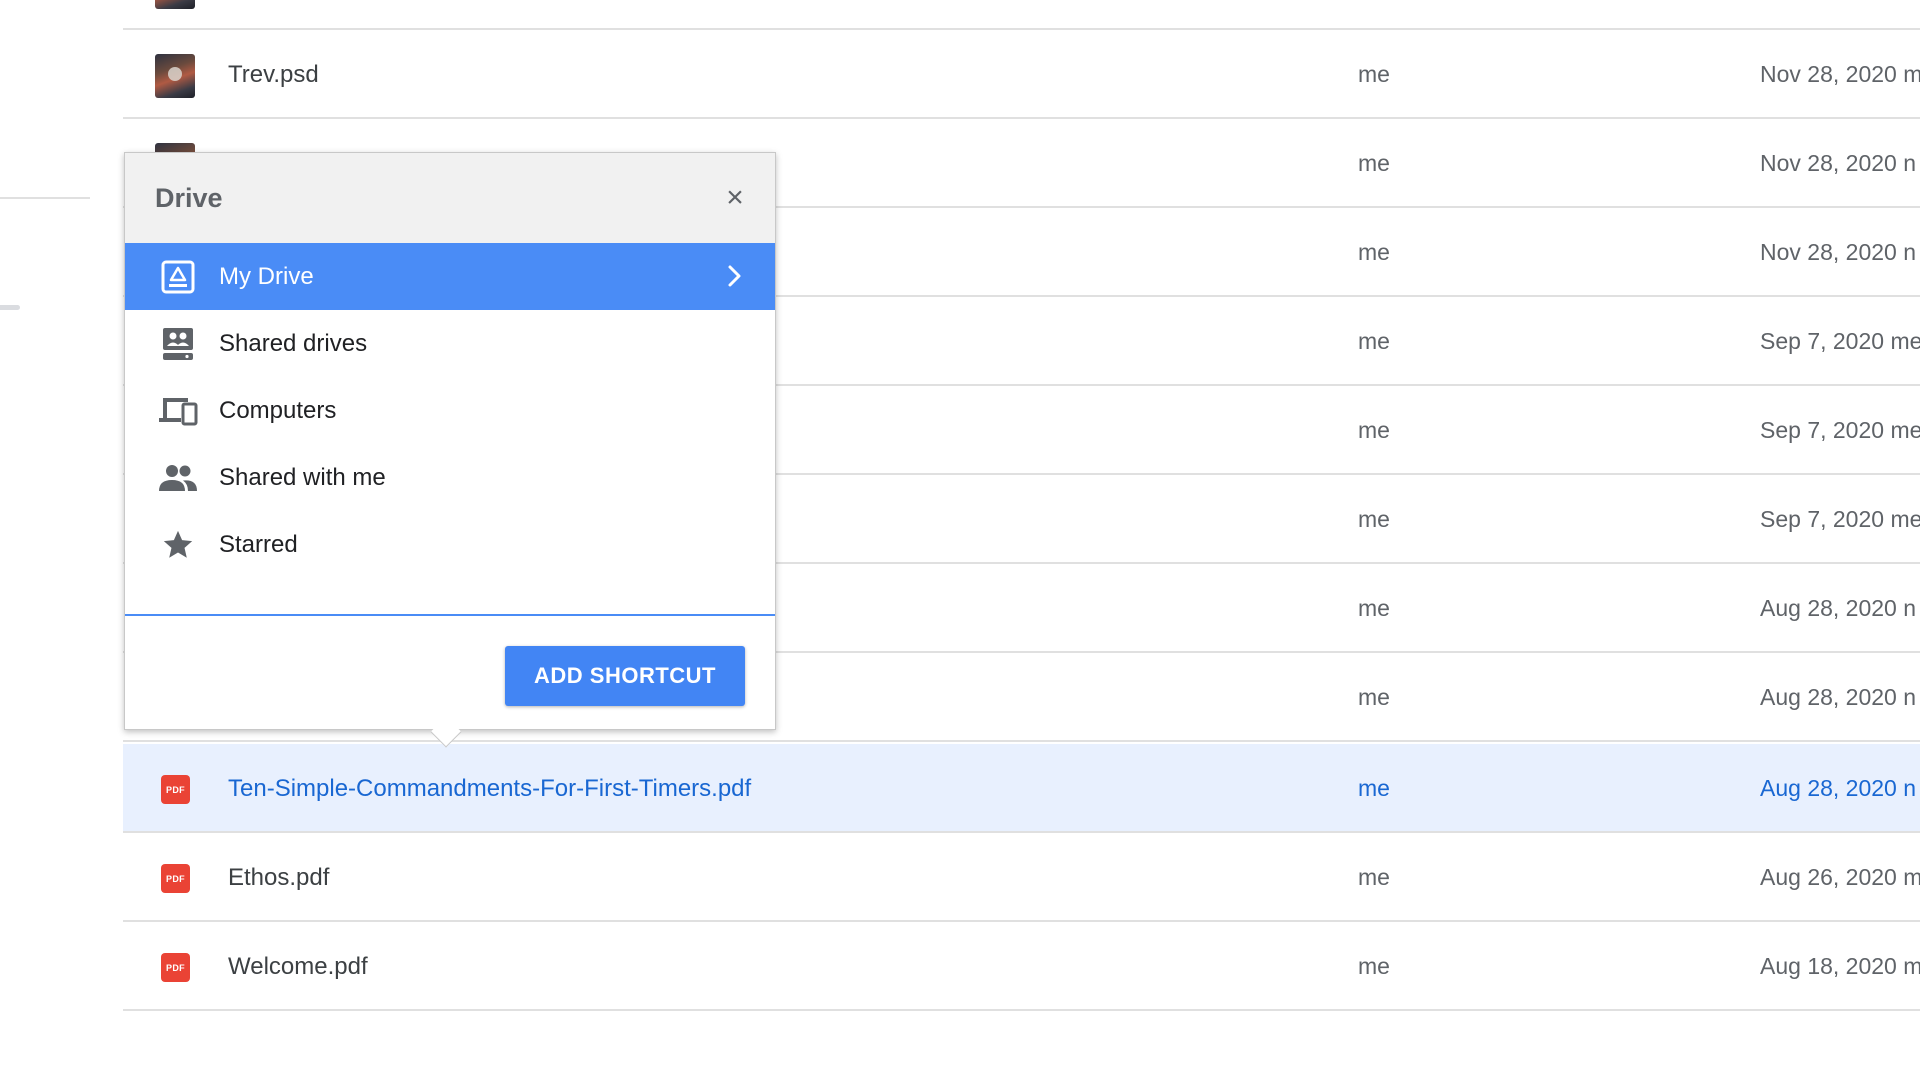 The image size is (1920, 1080). What do you see at coordinates (45, 198) in the screenshot?
I see `sidebar-divider` at bounding box center [45, 198].